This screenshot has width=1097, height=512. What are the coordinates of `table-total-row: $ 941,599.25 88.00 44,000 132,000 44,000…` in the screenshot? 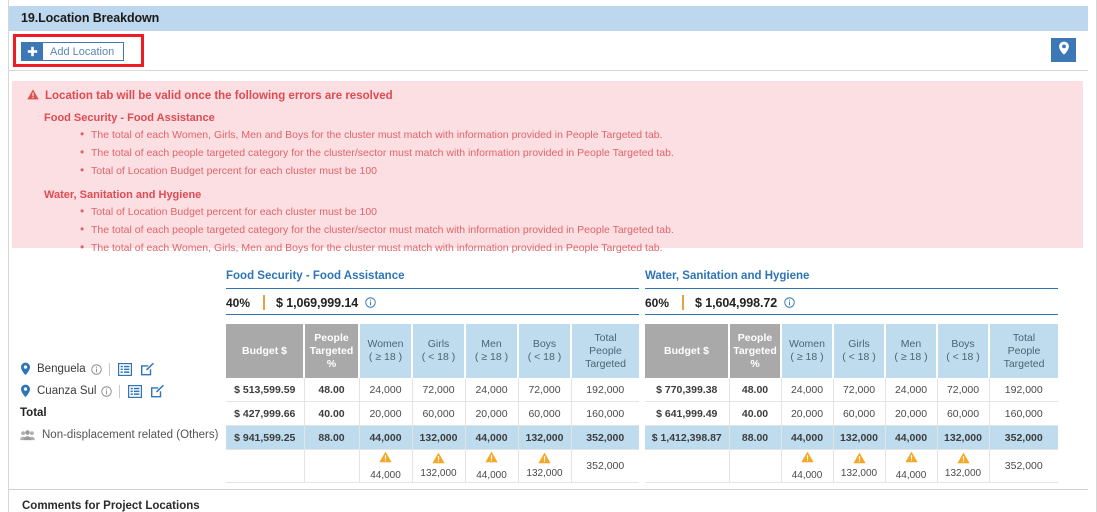 It's located at (432, 437).